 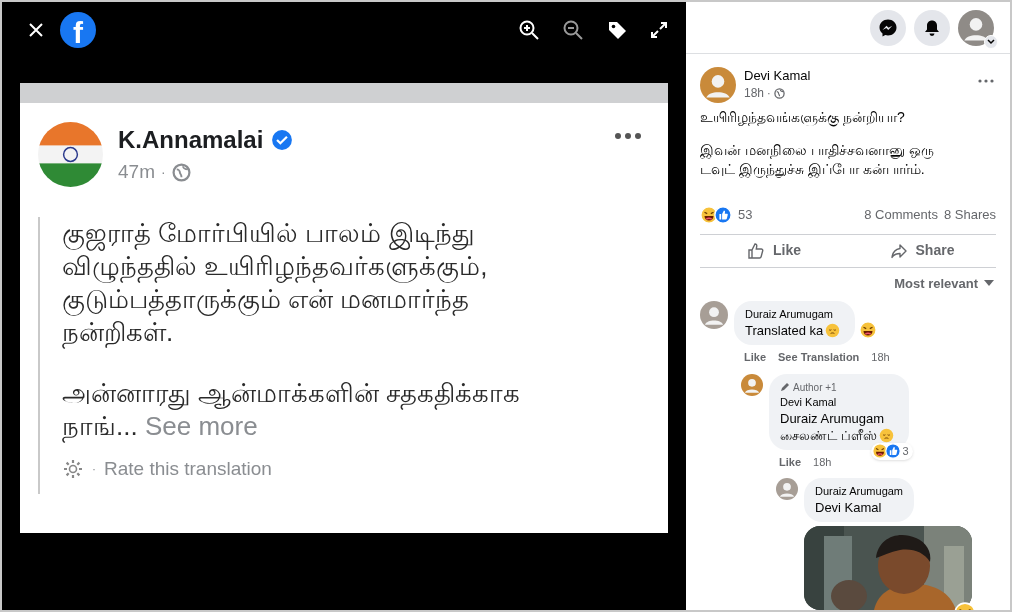 What do you see at coordinates (819, 357) in the screenshot?
I see `see-translation-link: See Translation` at bounding box center [819, 357].